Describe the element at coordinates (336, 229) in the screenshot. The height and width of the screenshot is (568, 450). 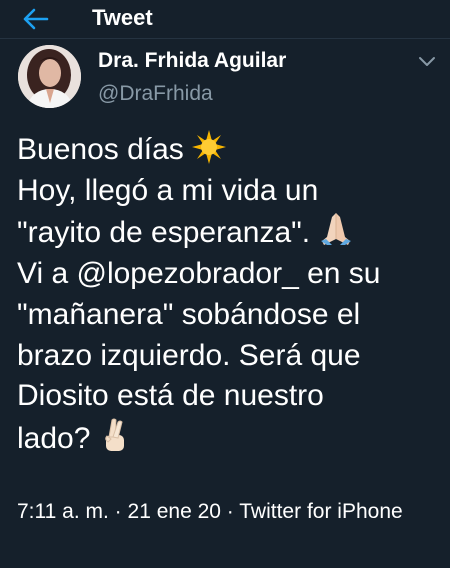
I see `praying-hands-emoji` at that location.